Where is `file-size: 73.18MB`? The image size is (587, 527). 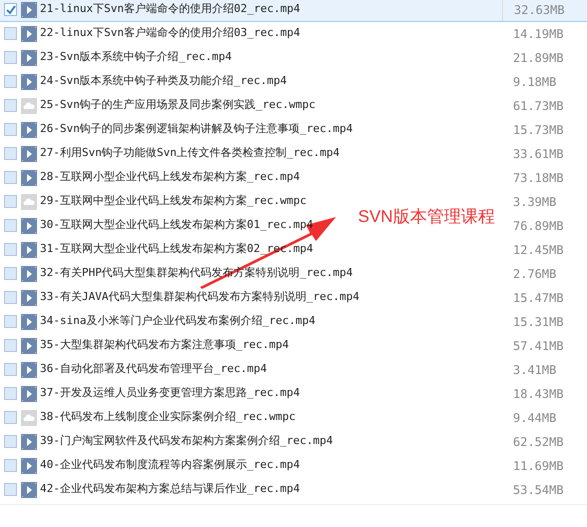 file-size: 73.18MB is located at coordinates (538, 178).